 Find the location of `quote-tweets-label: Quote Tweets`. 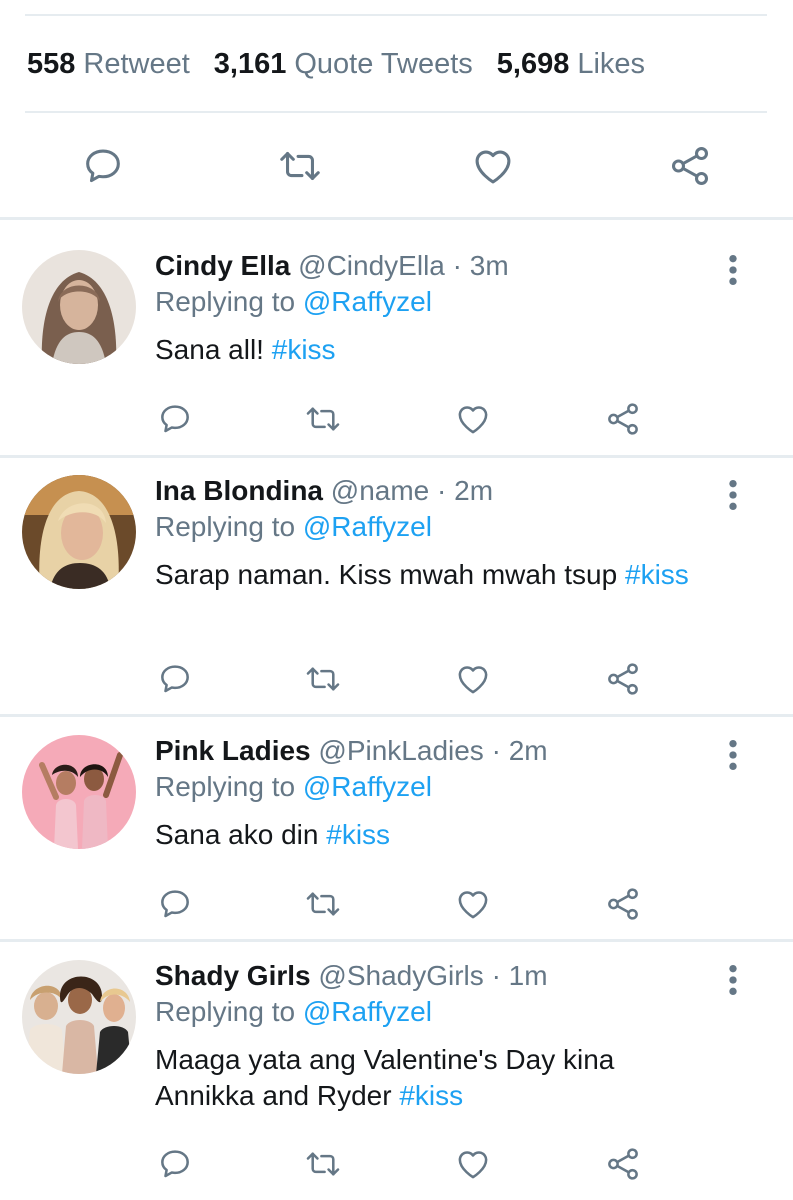

quote-tweets-label: Quote Tweets is located at coordinates (383, 64).